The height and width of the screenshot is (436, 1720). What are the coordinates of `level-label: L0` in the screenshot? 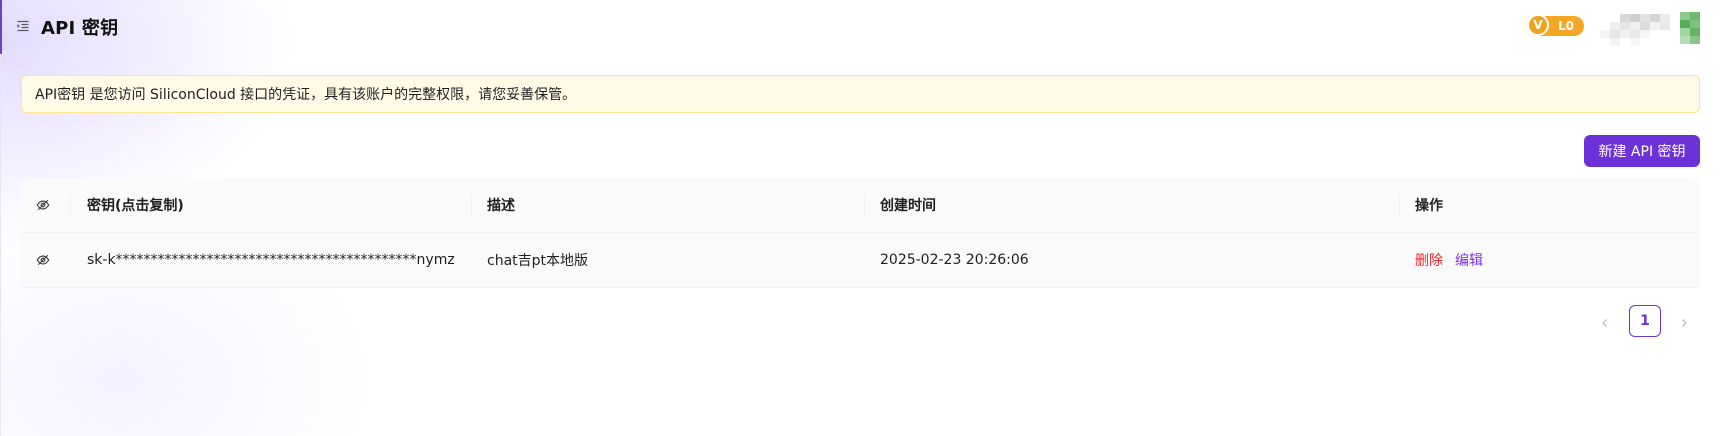 It's located at (1566, 26).